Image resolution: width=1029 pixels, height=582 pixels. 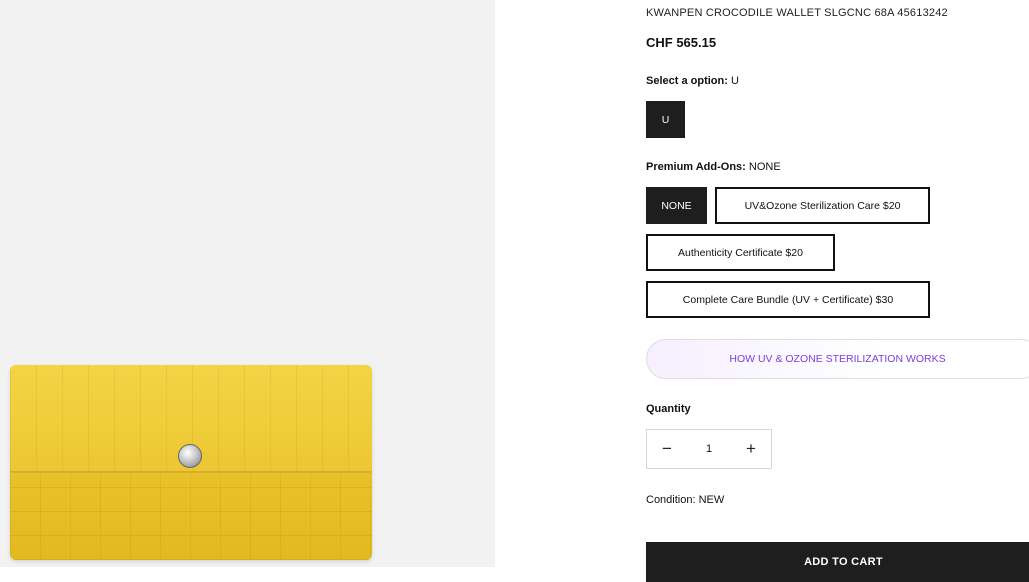 I want to click on quantity-increase-button: +, so click(x=751, y=449).